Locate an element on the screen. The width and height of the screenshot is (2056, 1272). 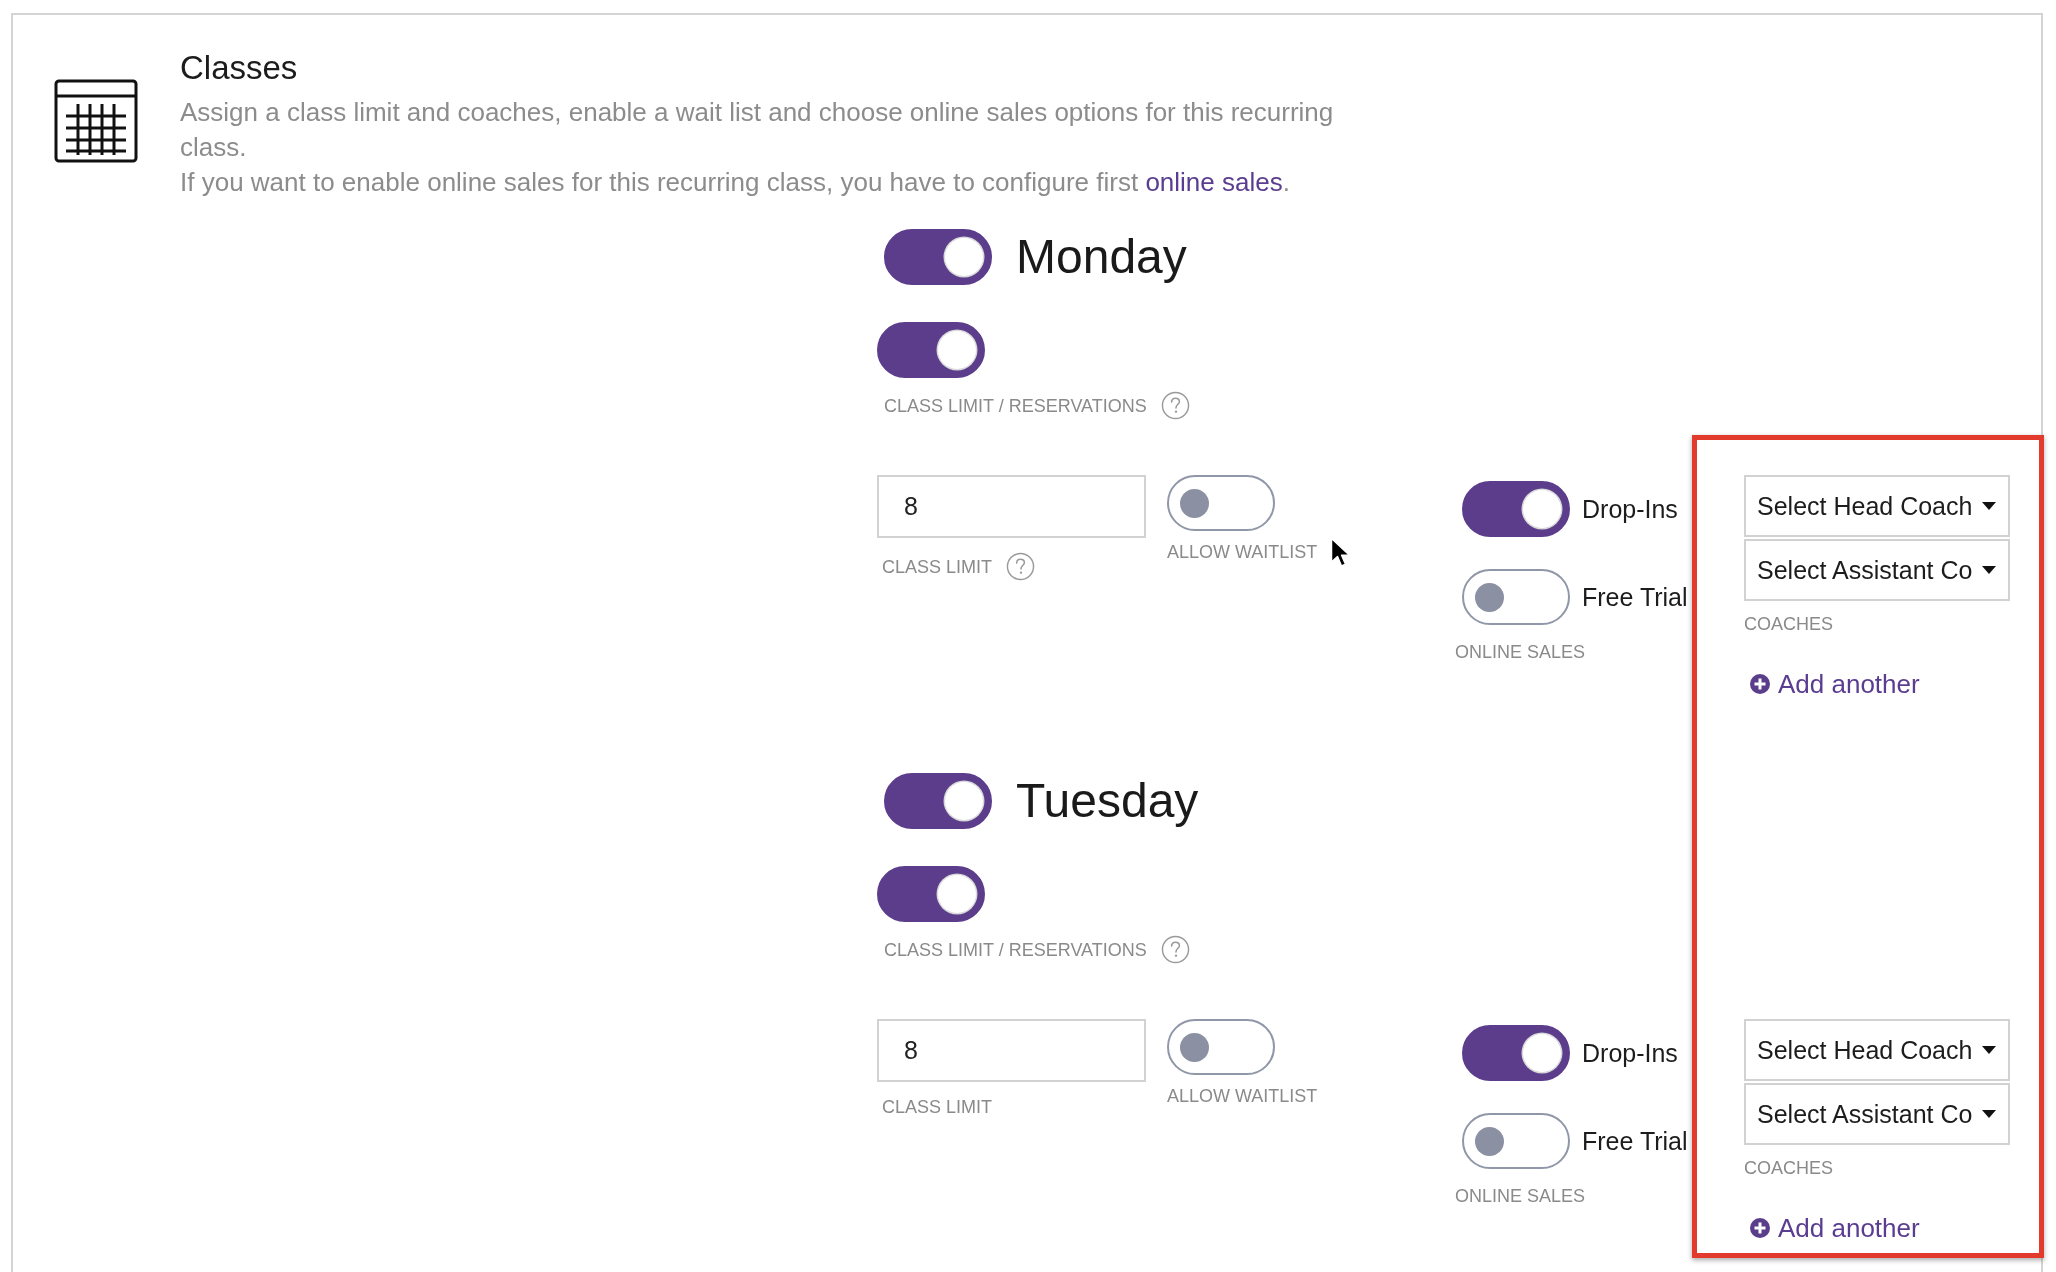
calendar-icon is located at coordinates (96, 121).